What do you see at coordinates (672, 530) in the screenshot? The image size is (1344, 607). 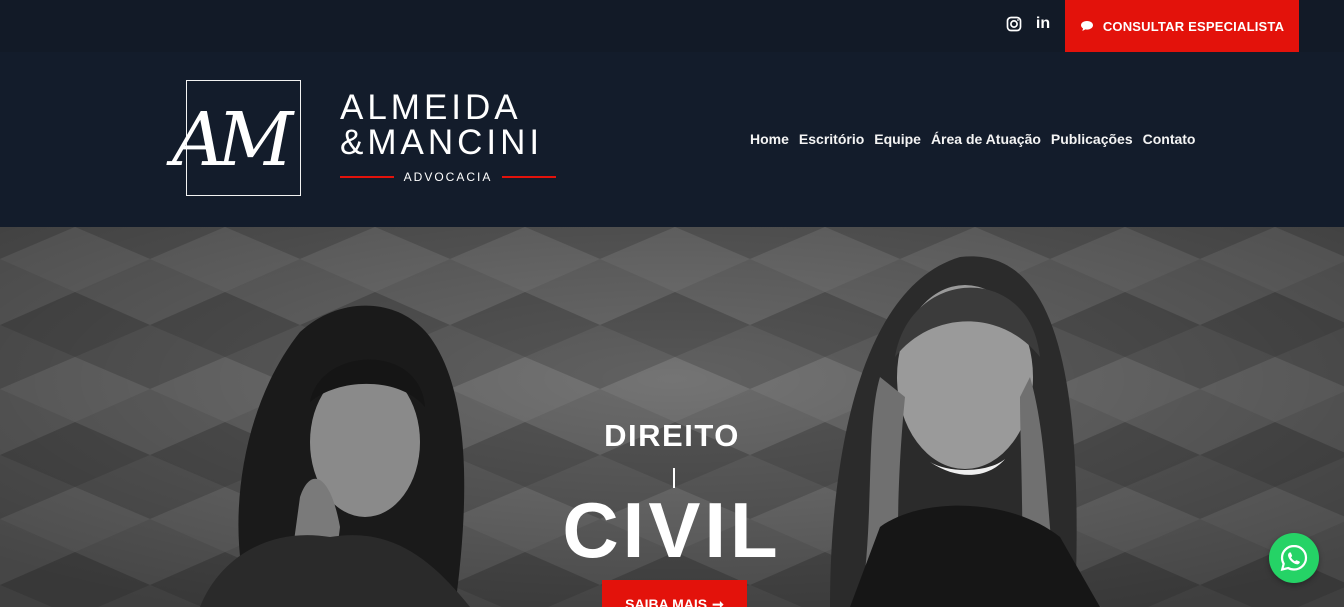 I see `hero-title-big: CIVIL` at bounding box center [672, 530].